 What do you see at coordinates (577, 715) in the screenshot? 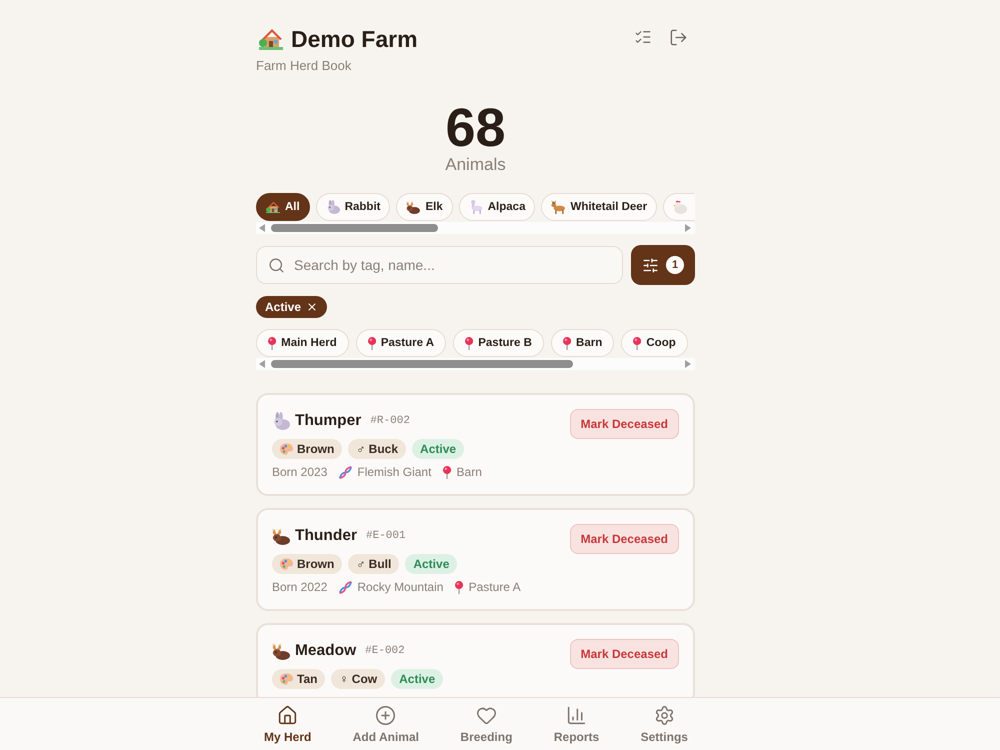
I see `bar-chart-icon` at bounding box center [577, 715].